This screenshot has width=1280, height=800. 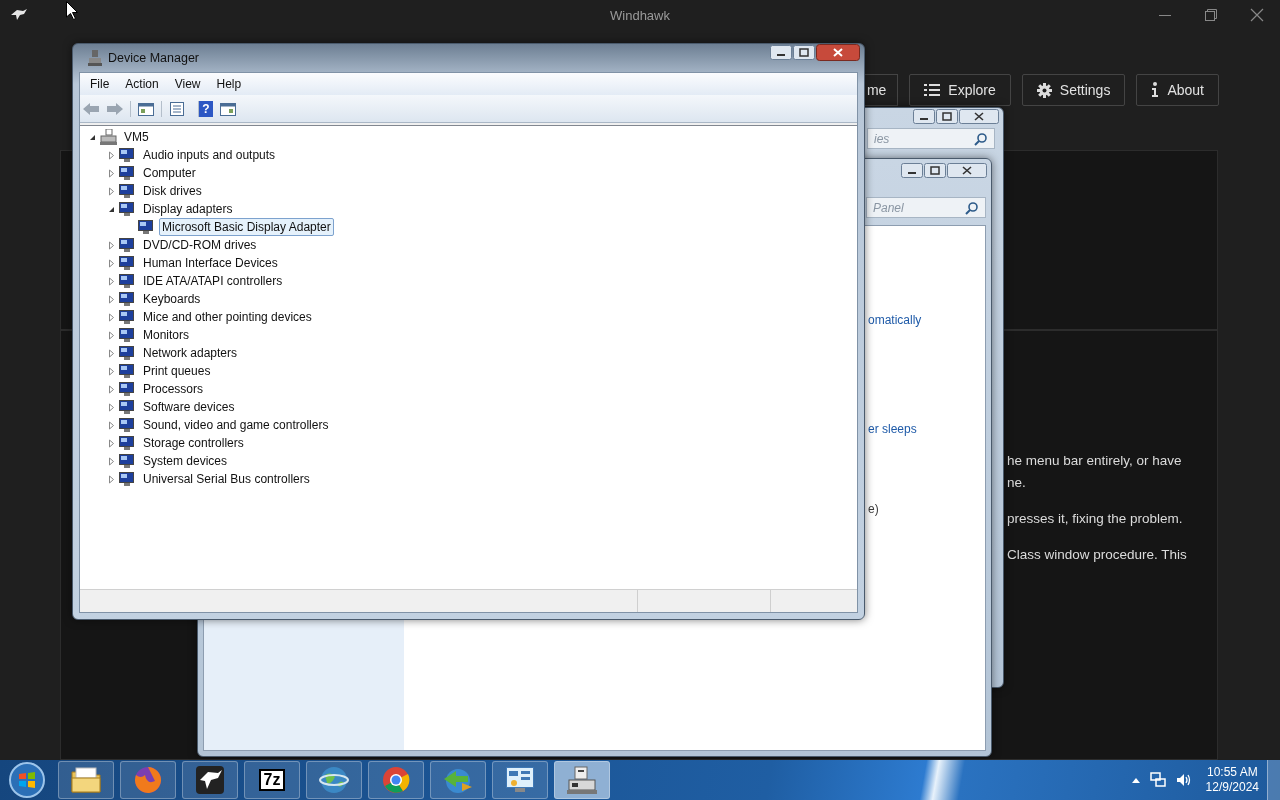 I want to click on nav-button: Explore, so click(x=960, y=90).